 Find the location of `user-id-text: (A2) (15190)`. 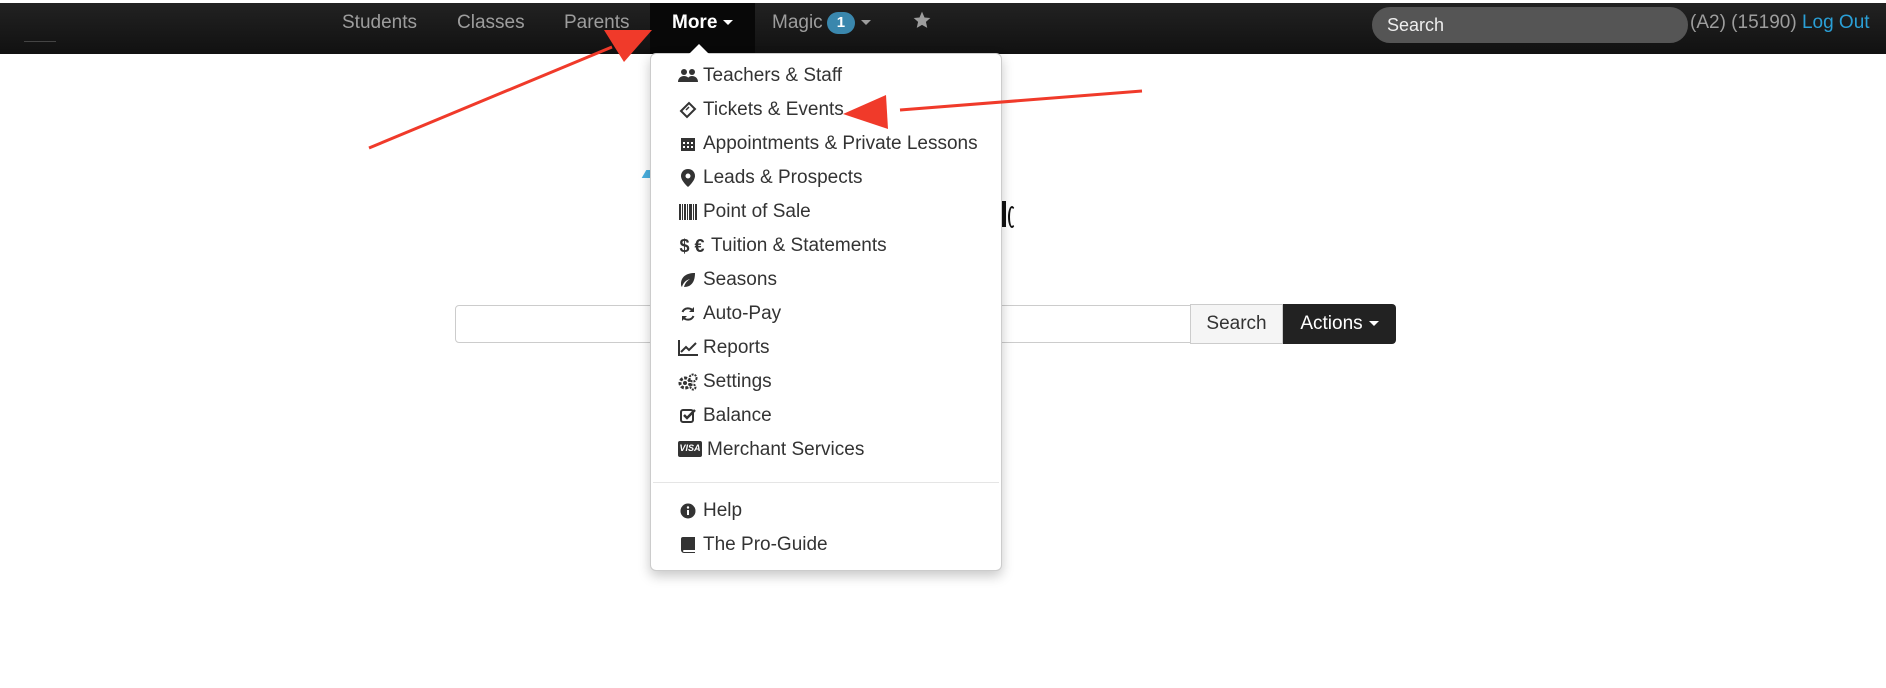

user-id-text: (A2) (15190) is located at coordinates (1746, 22).